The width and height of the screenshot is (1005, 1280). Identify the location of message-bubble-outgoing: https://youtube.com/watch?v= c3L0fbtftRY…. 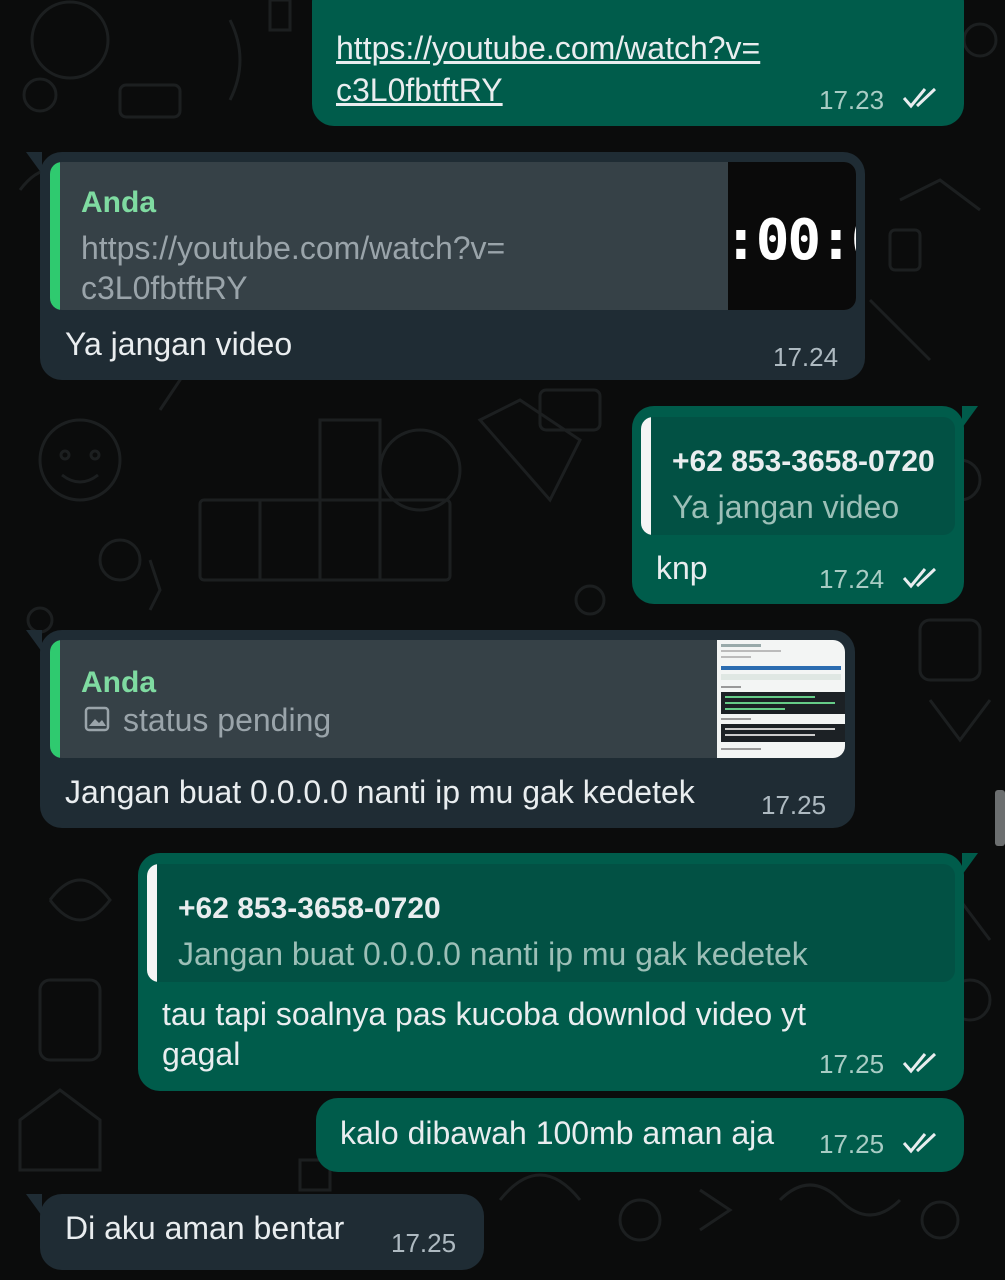
(638, 63).